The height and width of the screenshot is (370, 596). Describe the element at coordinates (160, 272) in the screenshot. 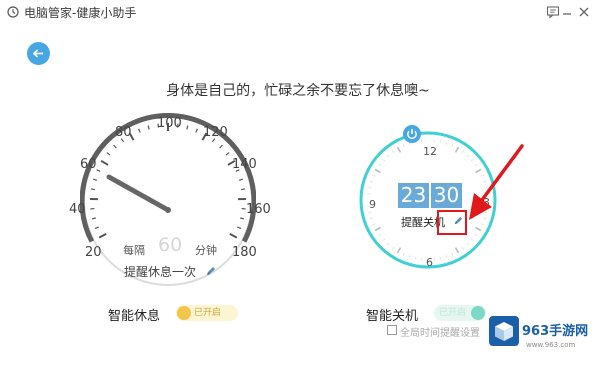

I see `rest-remind-label: 提醒休息一次` at that location.